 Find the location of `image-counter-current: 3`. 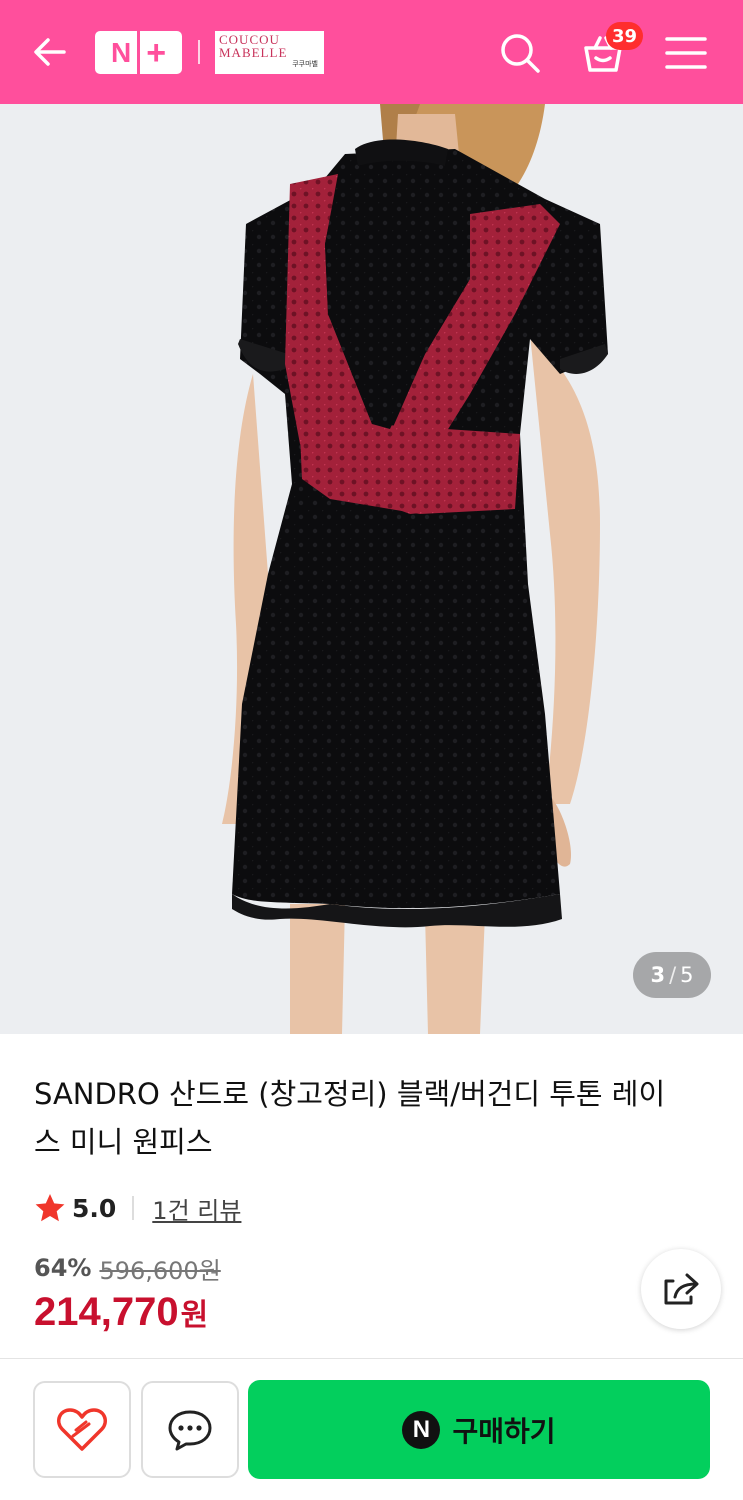

image-counter-current: 3 is located at coordinates (658, 975).